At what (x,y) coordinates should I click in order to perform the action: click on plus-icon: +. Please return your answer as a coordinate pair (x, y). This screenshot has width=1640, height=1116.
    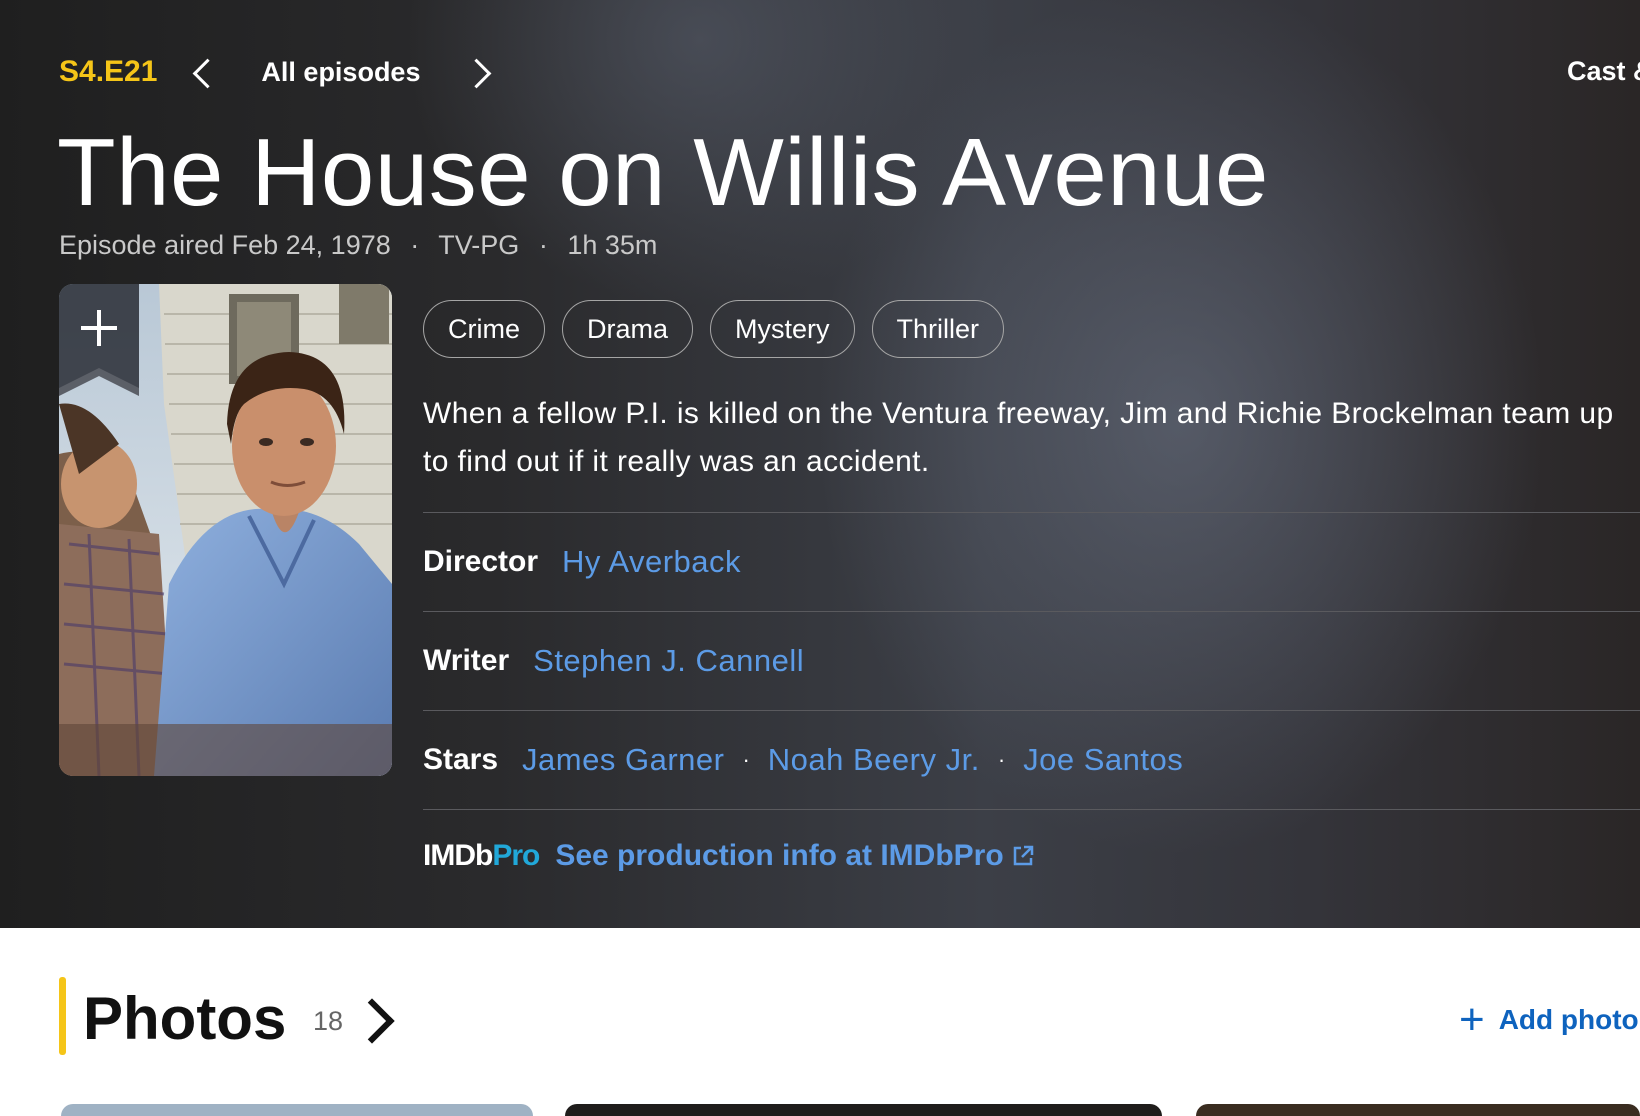
    Looking at the image, I should click on (1472, 1019).